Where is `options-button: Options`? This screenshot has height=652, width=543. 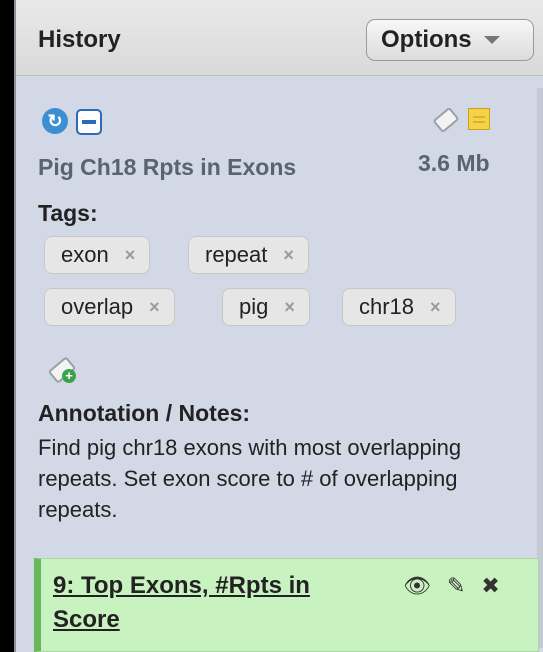 options-button: Options is located at coordinates (450, 40).